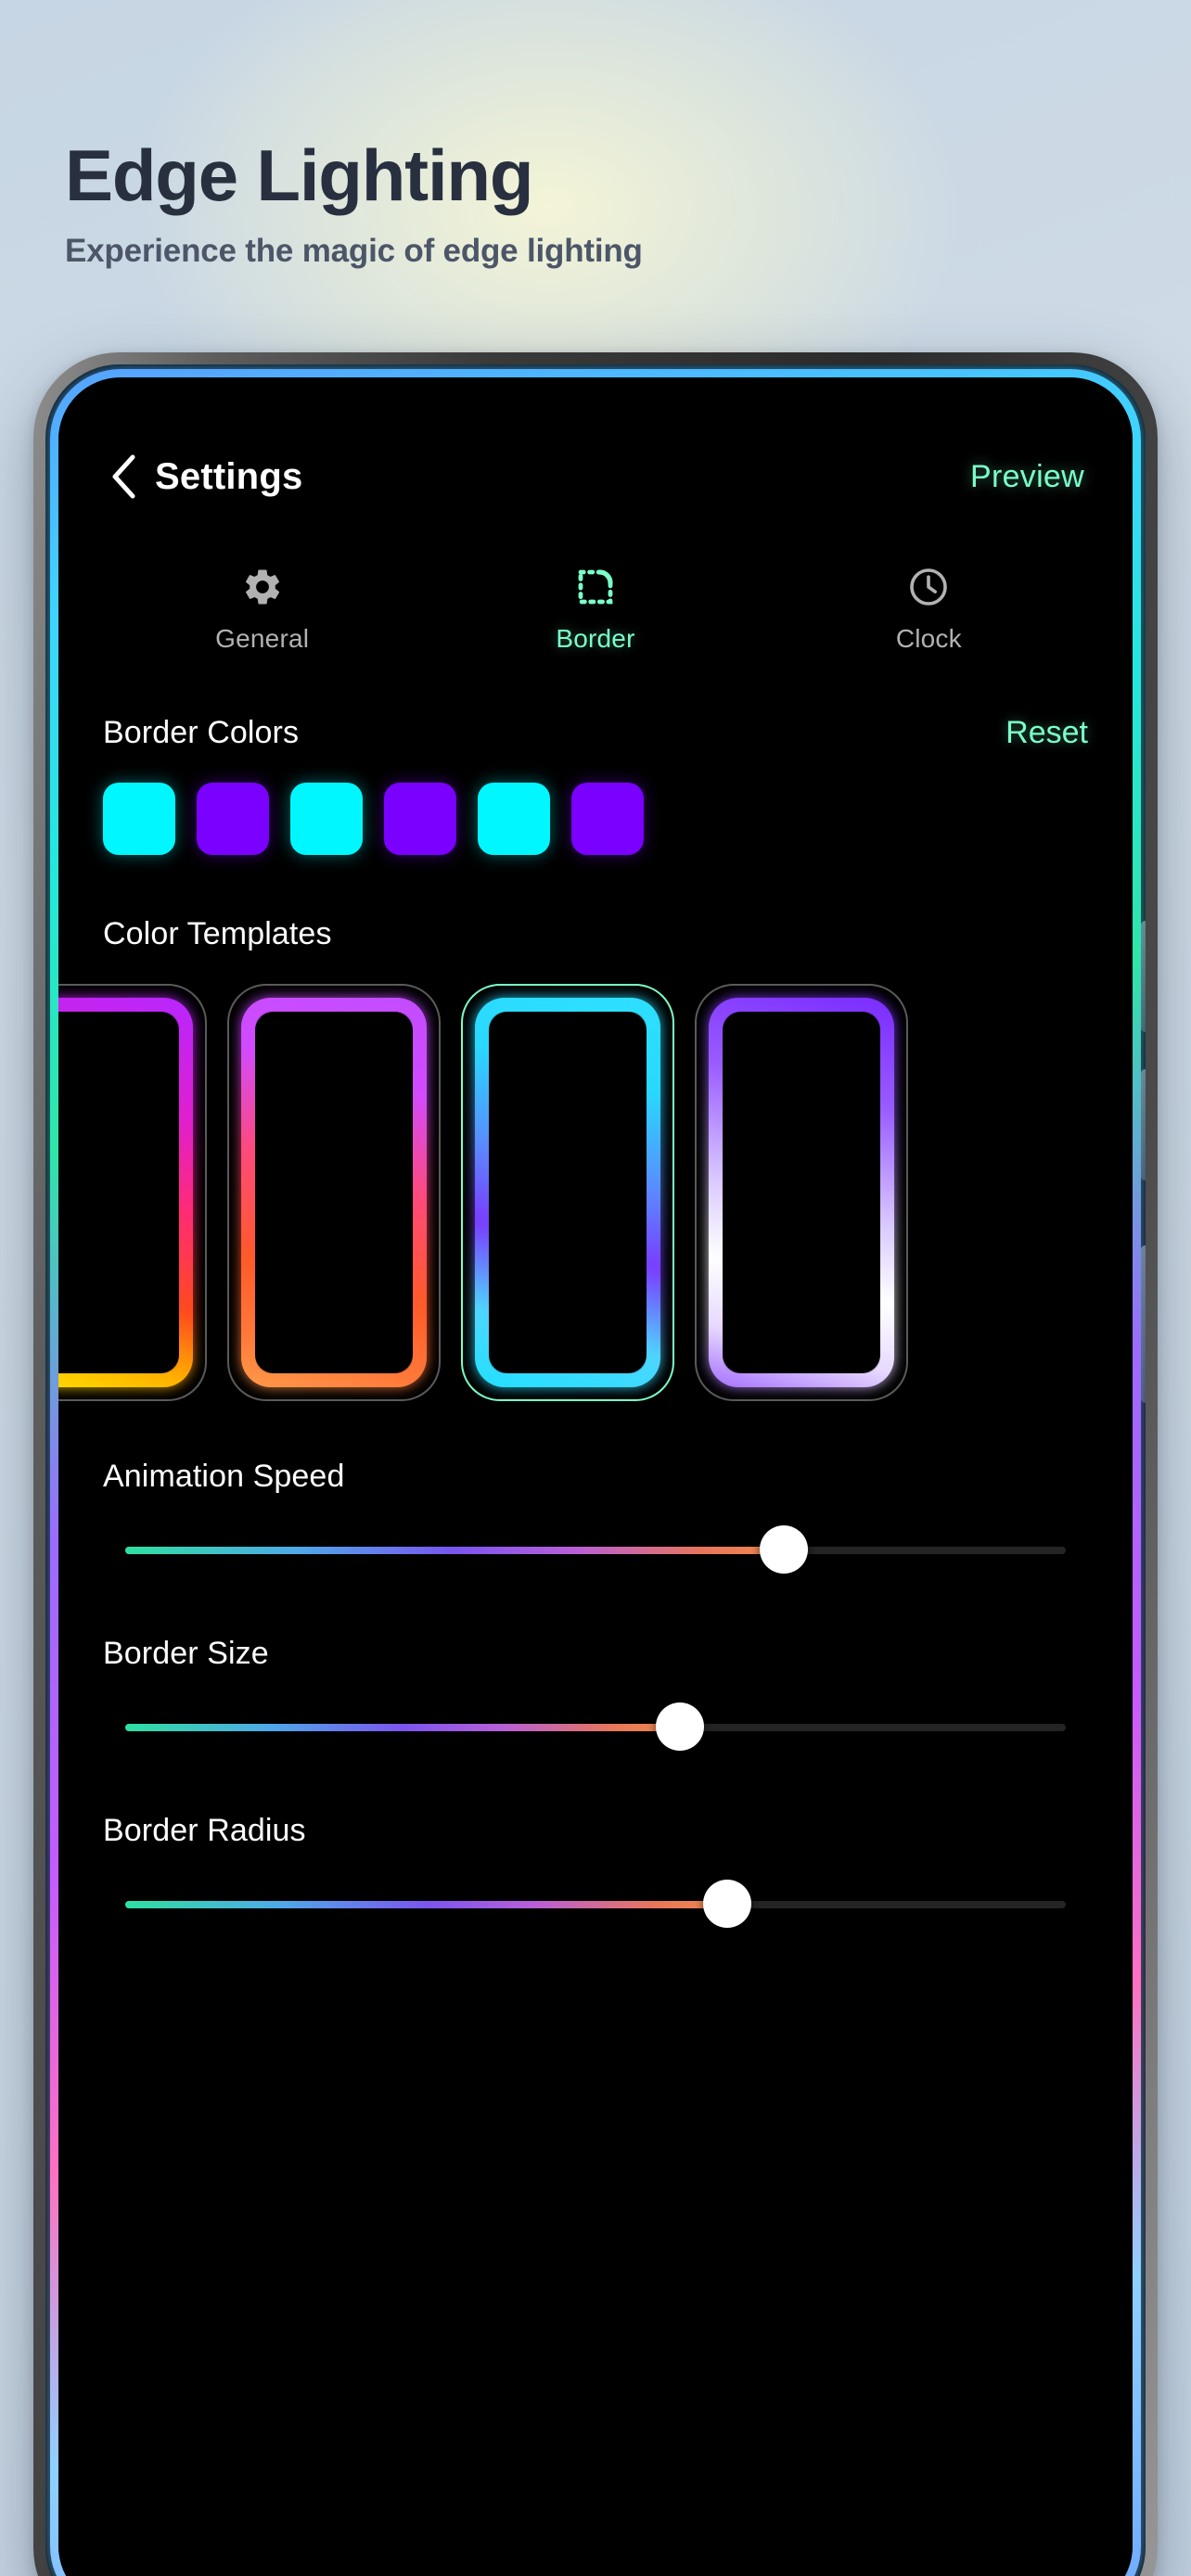  What do you see at coordinates (262, 587) in the screenshot?
I see `gear-icon` at bounding box center [262, 587].